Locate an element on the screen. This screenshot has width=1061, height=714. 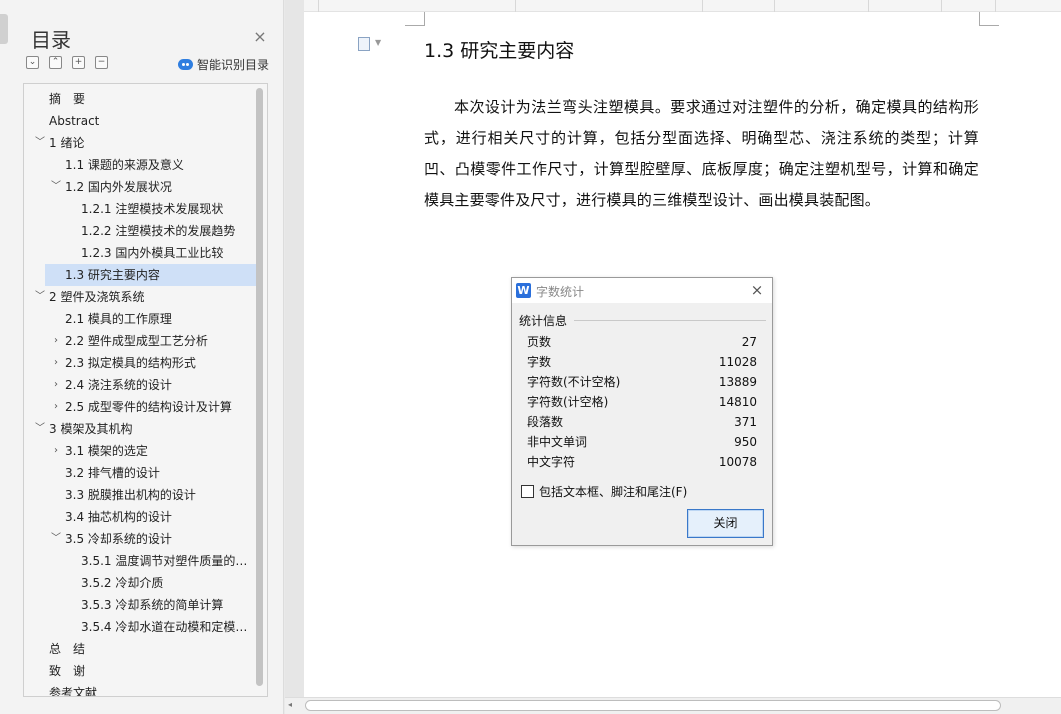
toc-item: ﹀ 3.5 冷却系统的设计 is located at coordinates (140, 539).